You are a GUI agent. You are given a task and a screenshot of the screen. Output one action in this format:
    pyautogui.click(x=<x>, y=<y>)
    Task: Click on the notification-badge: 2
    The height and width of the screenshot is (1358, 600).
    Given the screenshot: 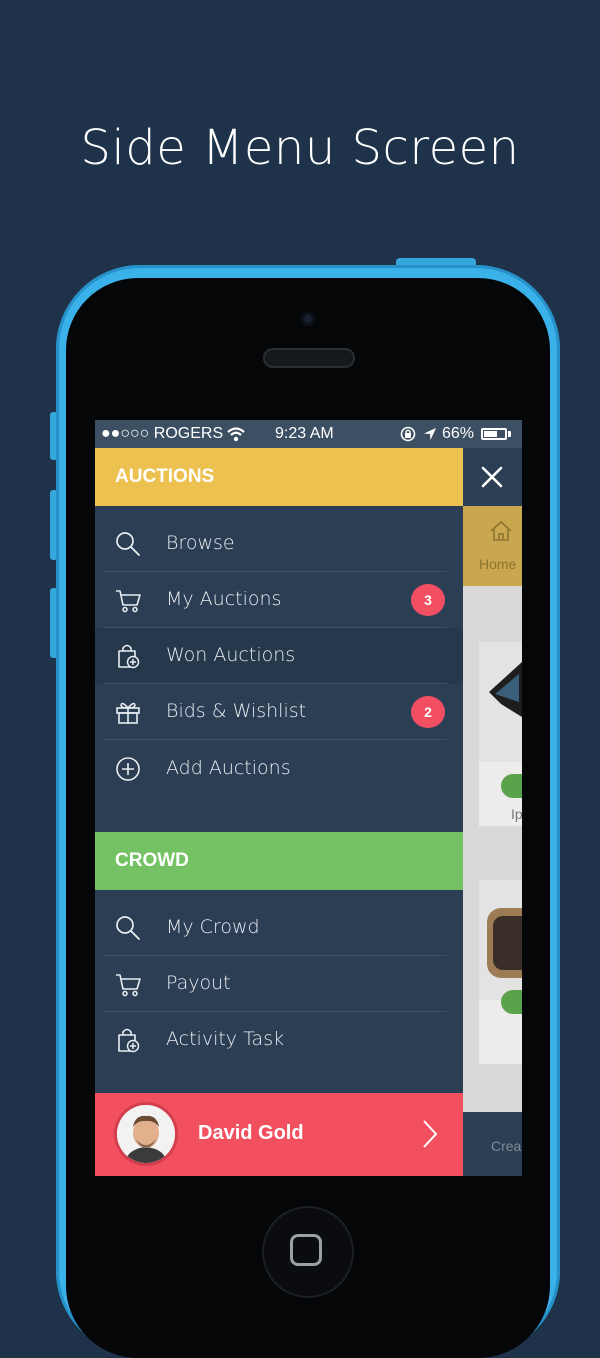 What is the action you would take?
    pyautogui.click(x=428, y=712)
    